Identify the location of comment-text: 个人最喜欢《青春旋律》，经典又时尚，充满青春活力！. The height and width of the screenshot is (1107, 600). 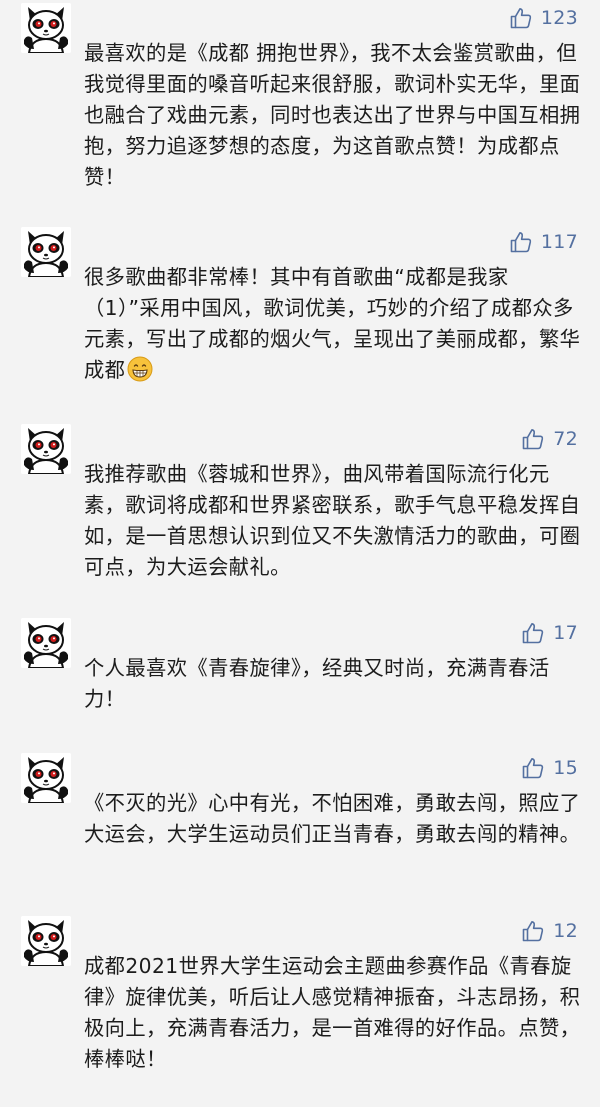
(317, 683).